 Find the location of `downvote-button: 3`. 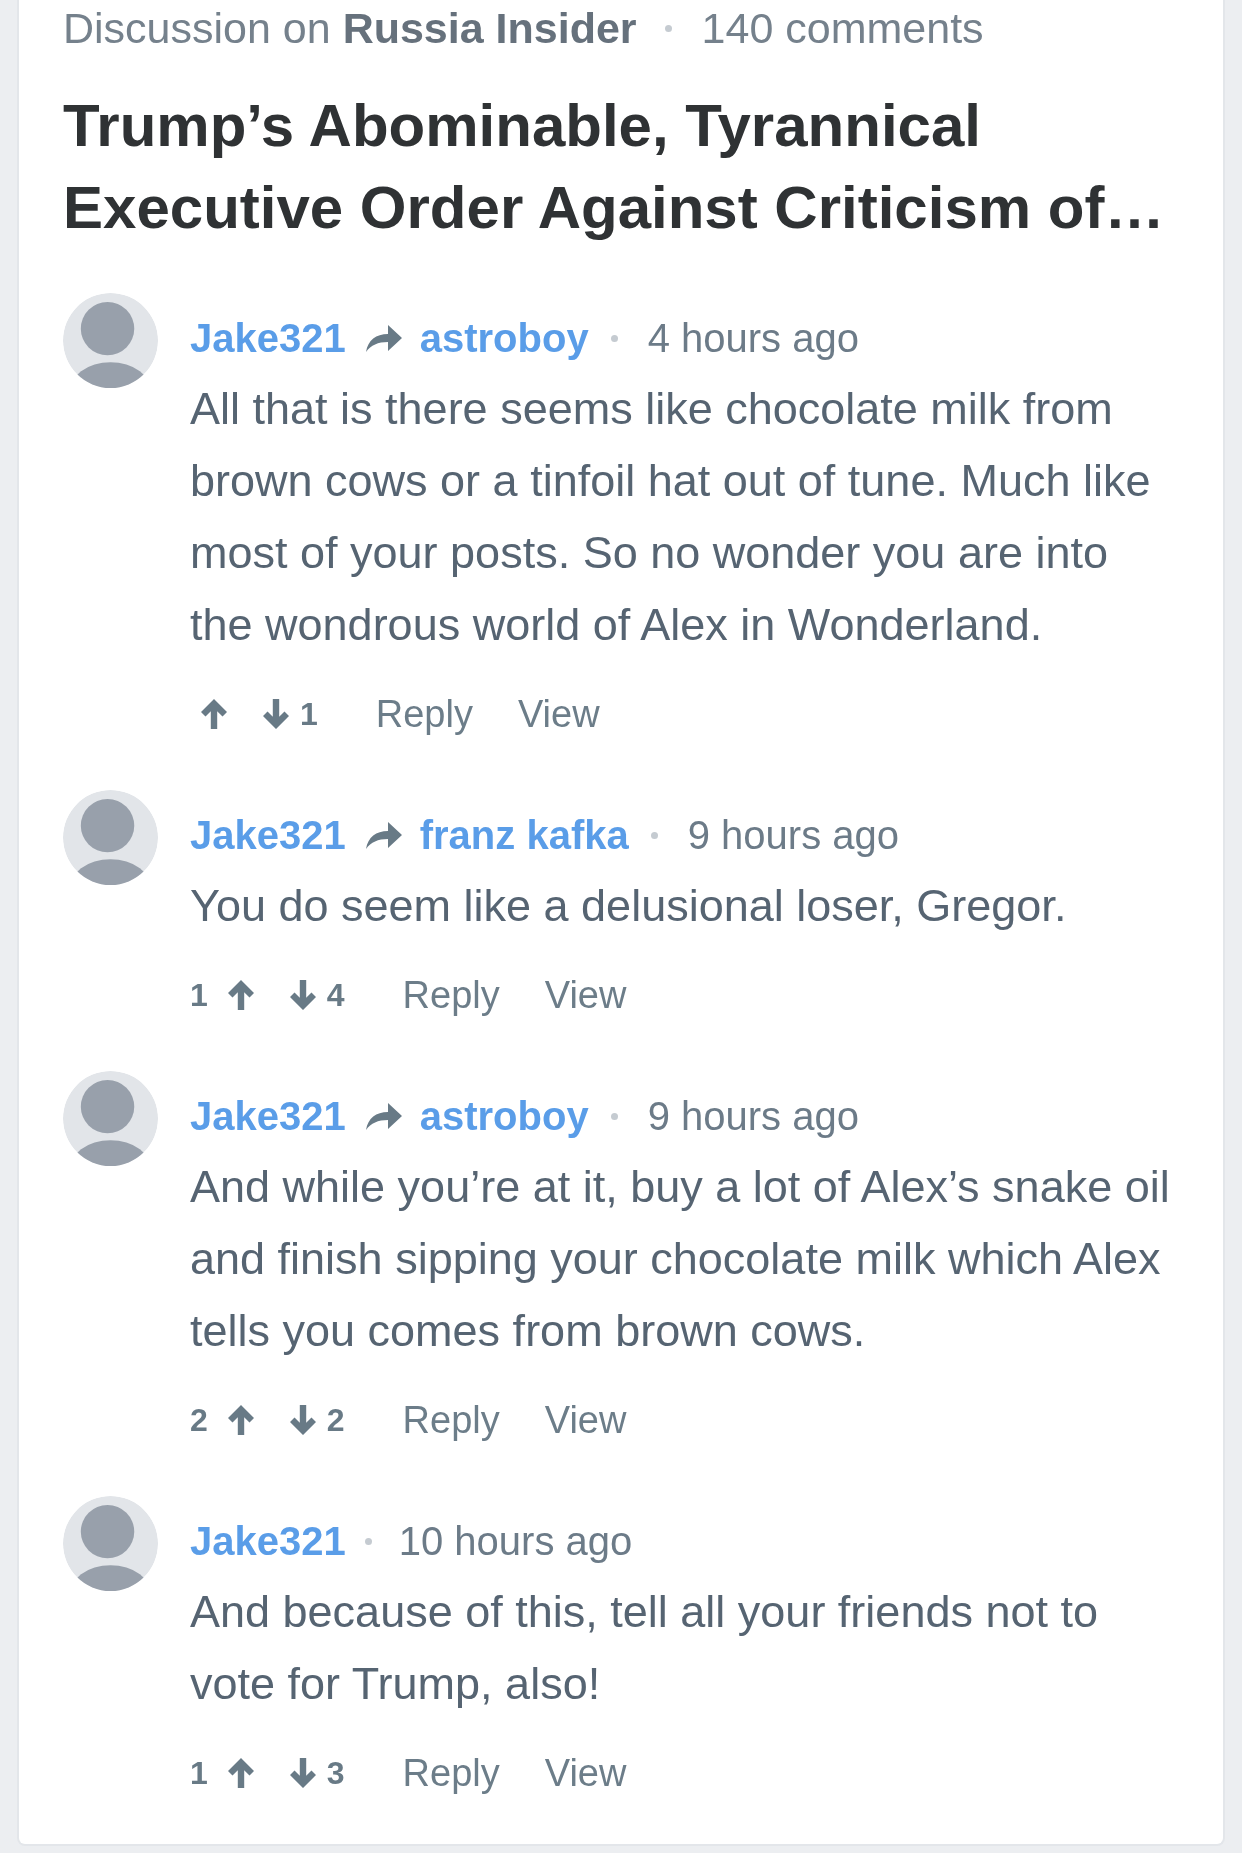

downvote-button: 3 is located at coordinates (317, 1773).